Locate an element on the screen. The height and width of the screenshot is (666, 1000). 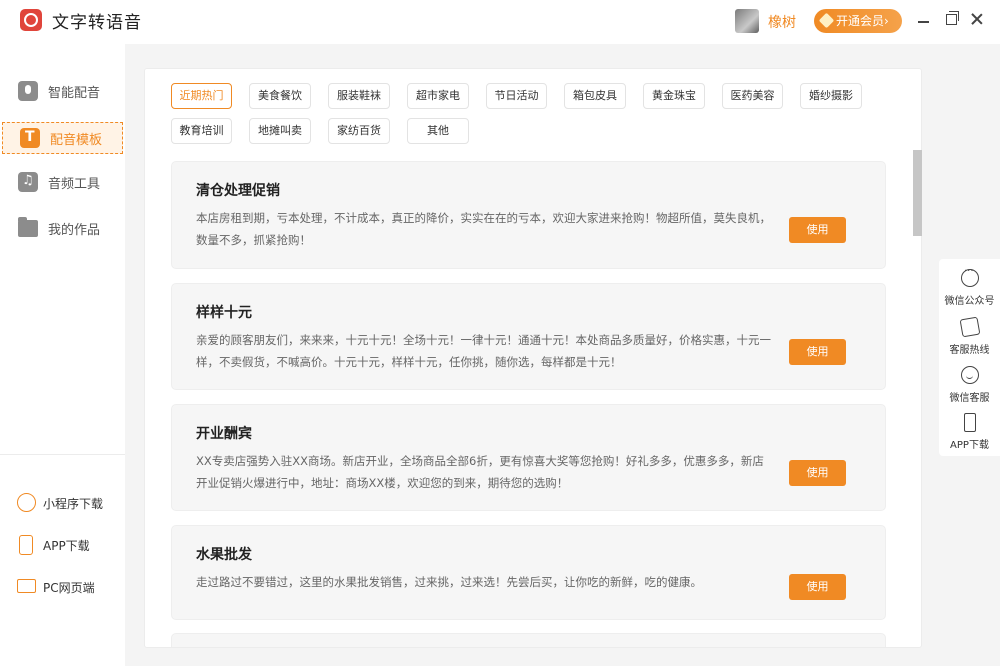
avatar is located at coordinates (747, 21).